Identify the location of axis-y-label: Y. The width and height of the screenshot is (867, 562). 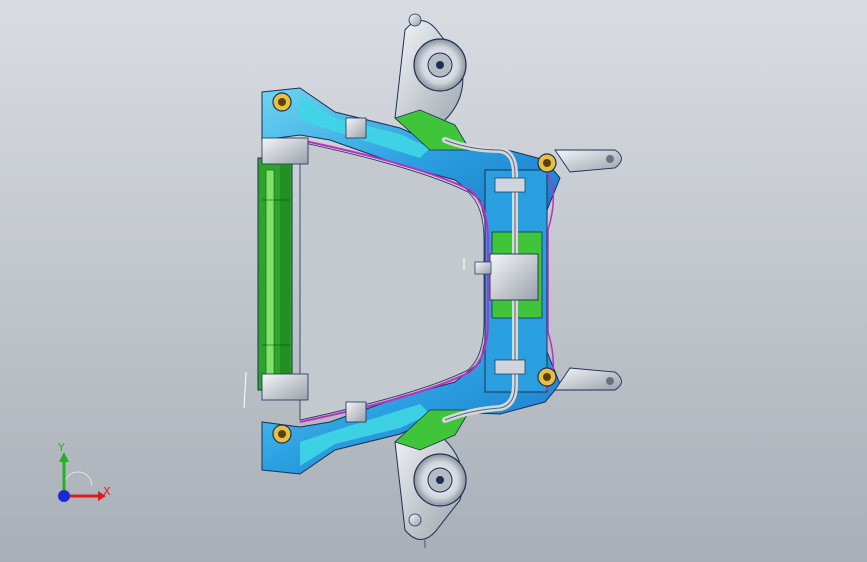
(61, 447).